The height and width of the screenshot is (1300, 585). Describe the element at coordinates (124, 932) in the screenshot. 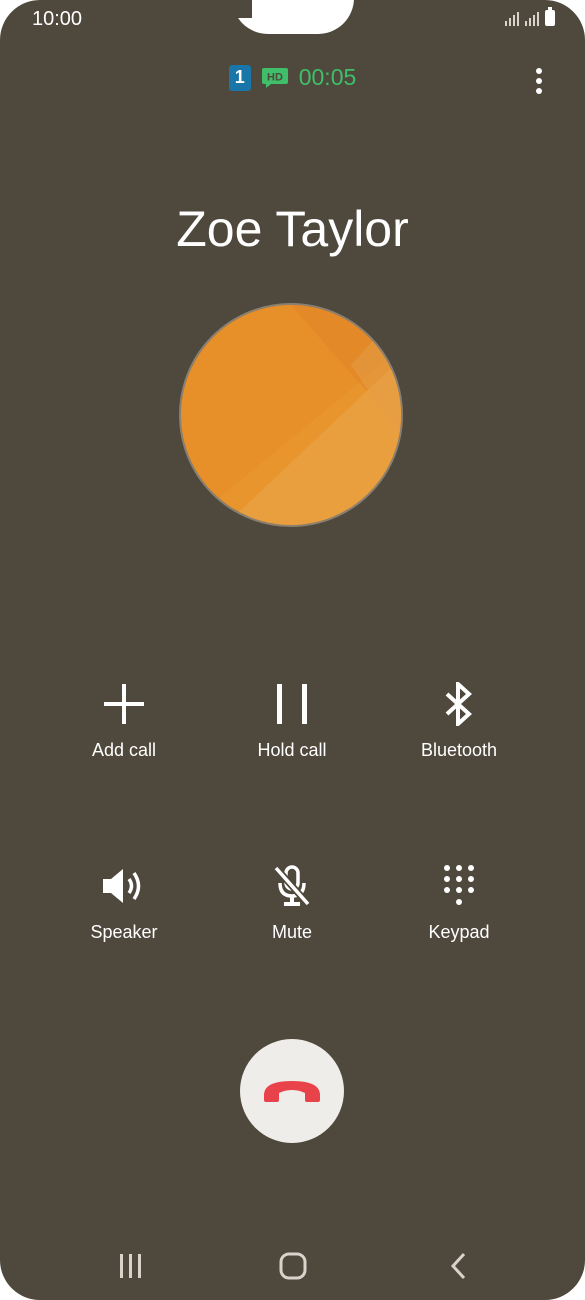

I see `speaker-label: Speaker` at that location.